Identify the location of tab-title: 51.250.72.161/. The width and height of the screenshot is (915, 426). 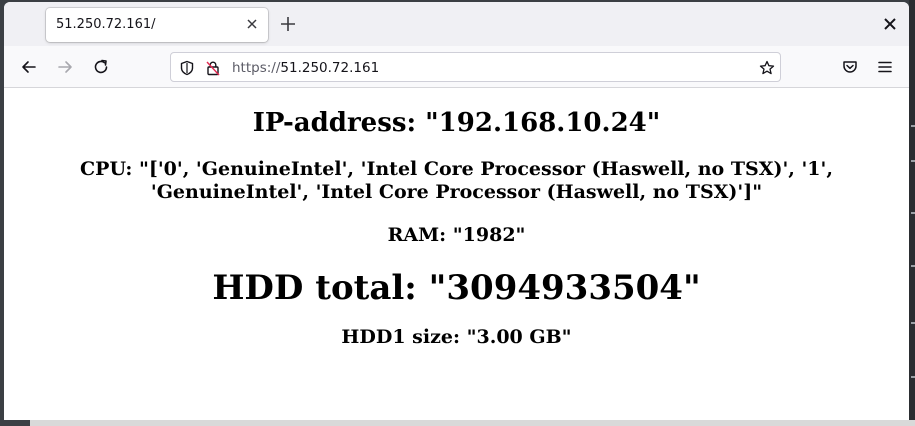
(106, 24).